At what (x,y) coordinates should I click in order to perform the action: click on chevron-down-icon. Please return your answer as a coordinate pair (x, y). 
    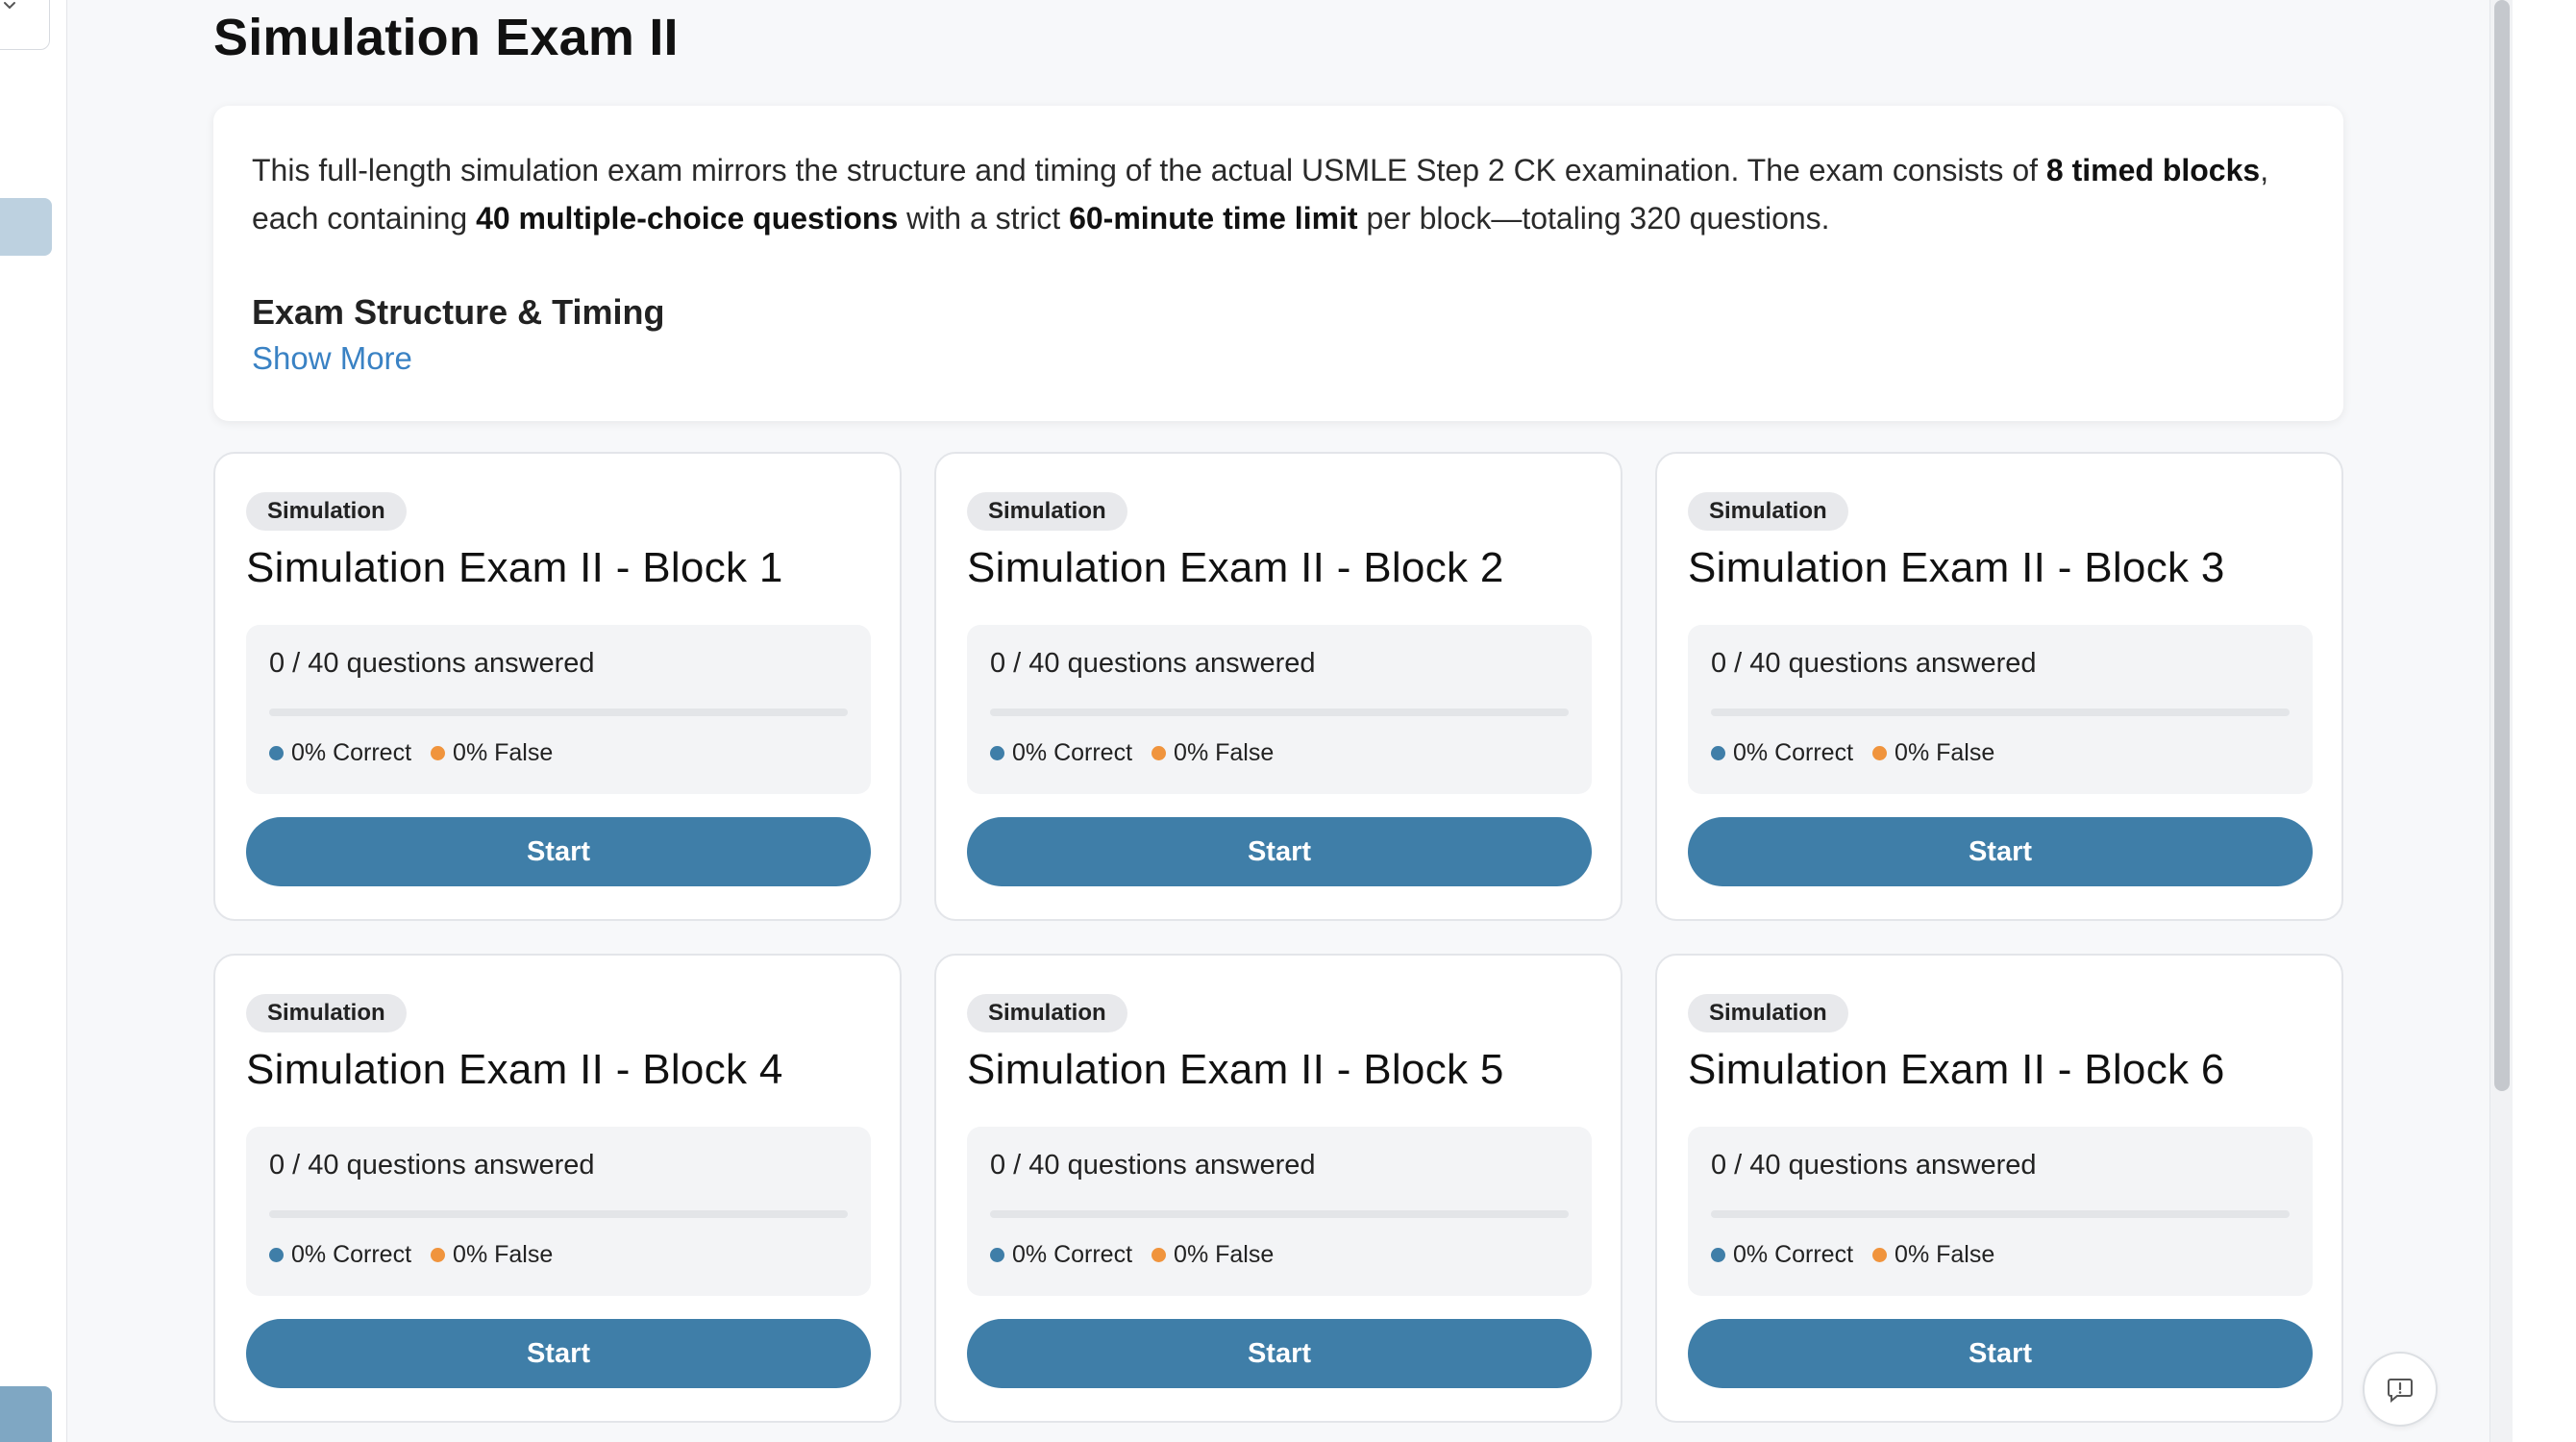
    Looking at the image, I should click on (10, 6).